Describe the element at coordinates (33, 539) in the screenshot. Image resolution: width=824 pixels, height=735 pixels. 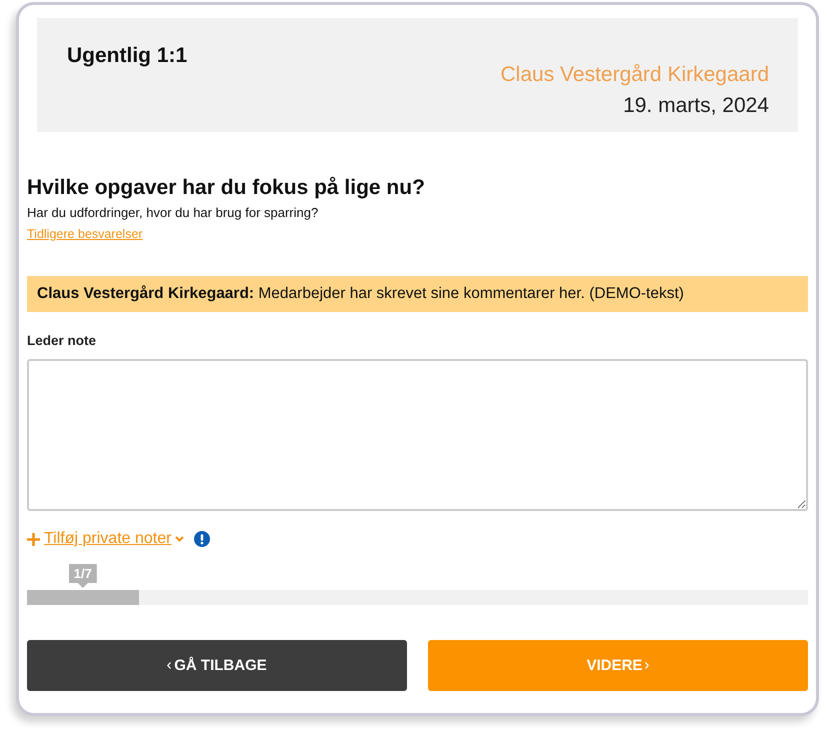
I see `plus-icon` at that location.